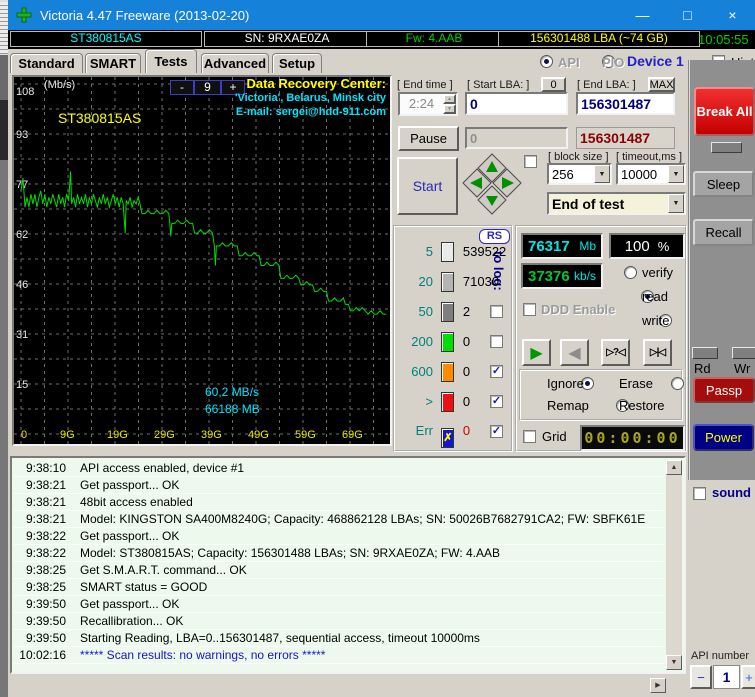 This screenshot has width=755, height=697. Describe the element at coordinates (724, 111) in the screenshot. I see `break-all-button: Break All` at that location.